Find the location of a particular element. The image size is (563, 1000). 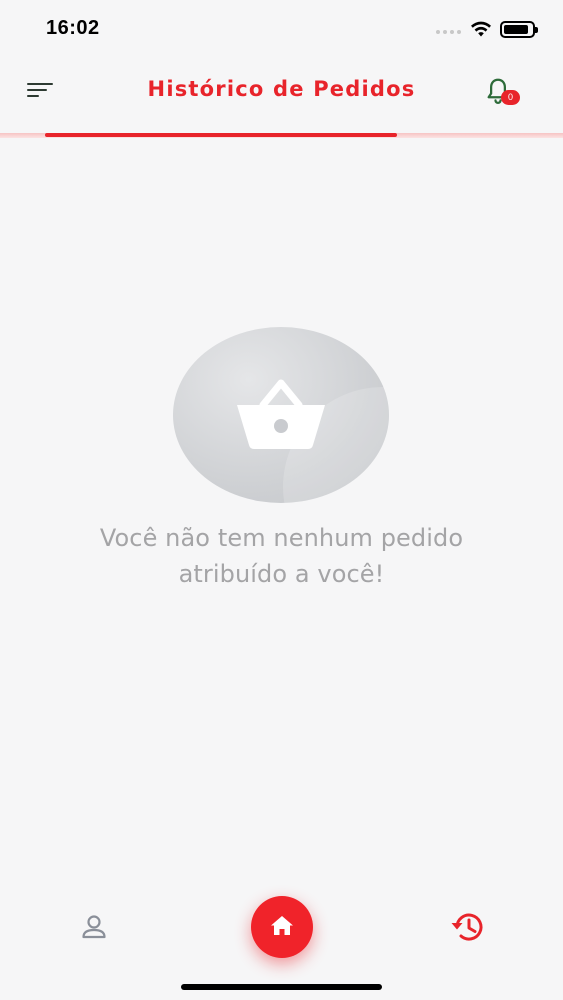

notifications-button: 0 is located at coordinates (501, 91).